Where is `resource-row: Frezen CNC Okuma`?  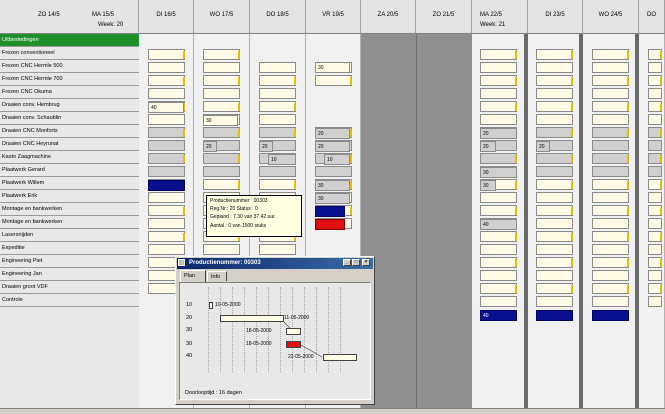 resource-row: Frezen CNC Okuma is located at coordinates (69, 92).